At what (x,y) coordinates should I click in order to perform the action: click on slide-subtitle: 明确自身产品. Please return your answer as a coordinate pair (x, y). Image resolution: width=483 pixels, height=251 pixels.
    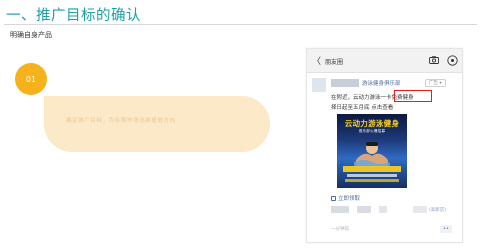
    Looking at the image, I should click on (31, 35).